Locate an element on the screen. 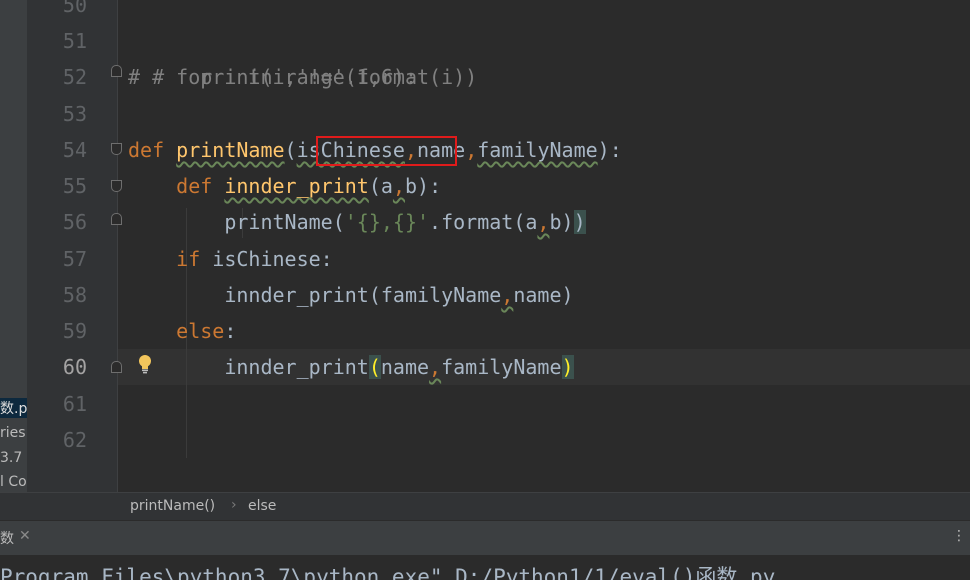 The width and height of the screenshot is (970, 580). more-options-icon: ⋮ is located at coordinates (959, 536).